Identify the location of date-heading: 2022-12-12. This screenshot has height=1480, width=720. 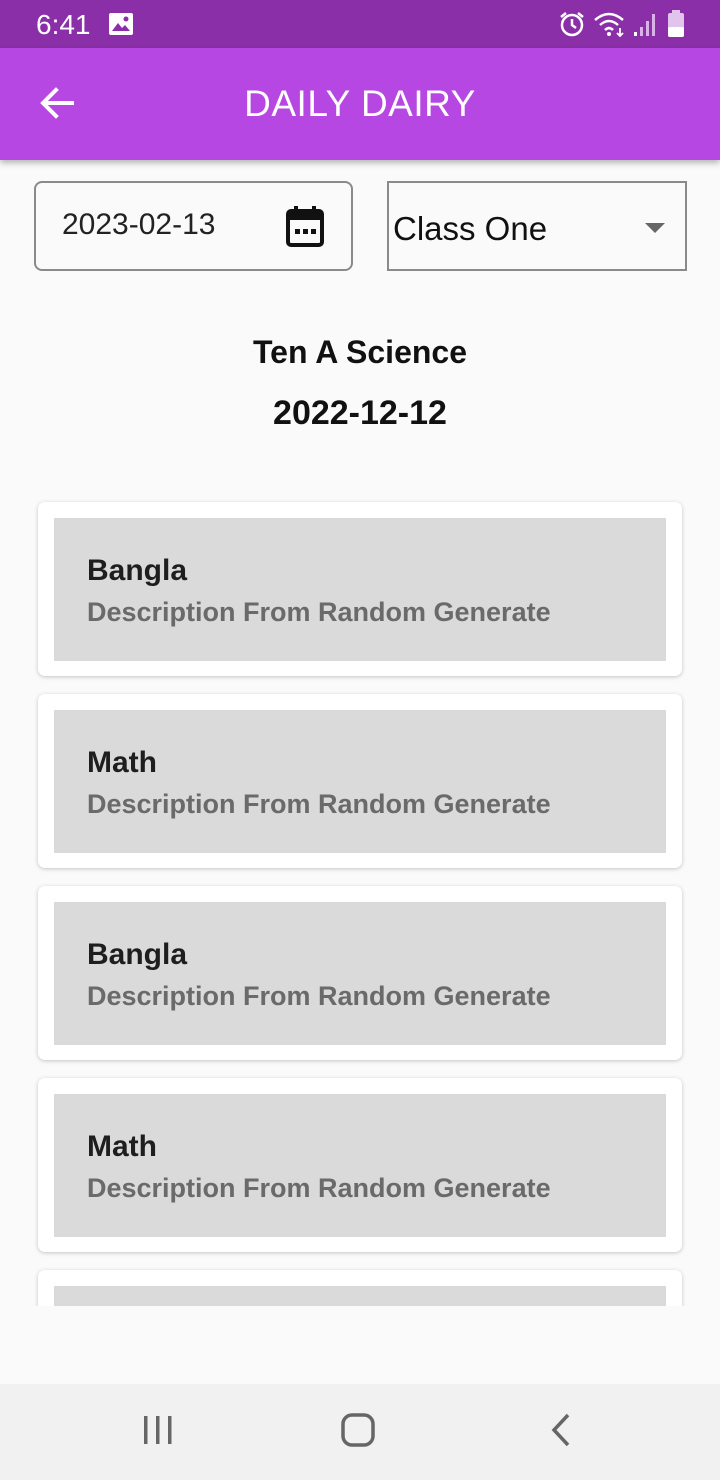
(360, 413).